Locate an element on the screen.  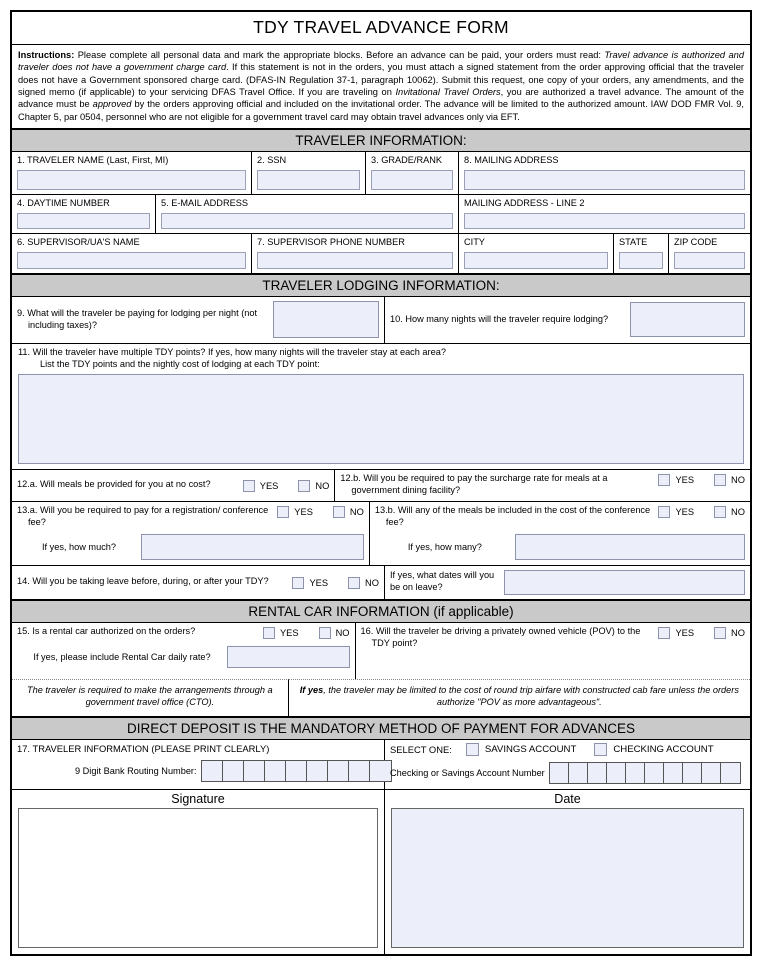
input-question-11-textarea is located at coordinates (381, 419).